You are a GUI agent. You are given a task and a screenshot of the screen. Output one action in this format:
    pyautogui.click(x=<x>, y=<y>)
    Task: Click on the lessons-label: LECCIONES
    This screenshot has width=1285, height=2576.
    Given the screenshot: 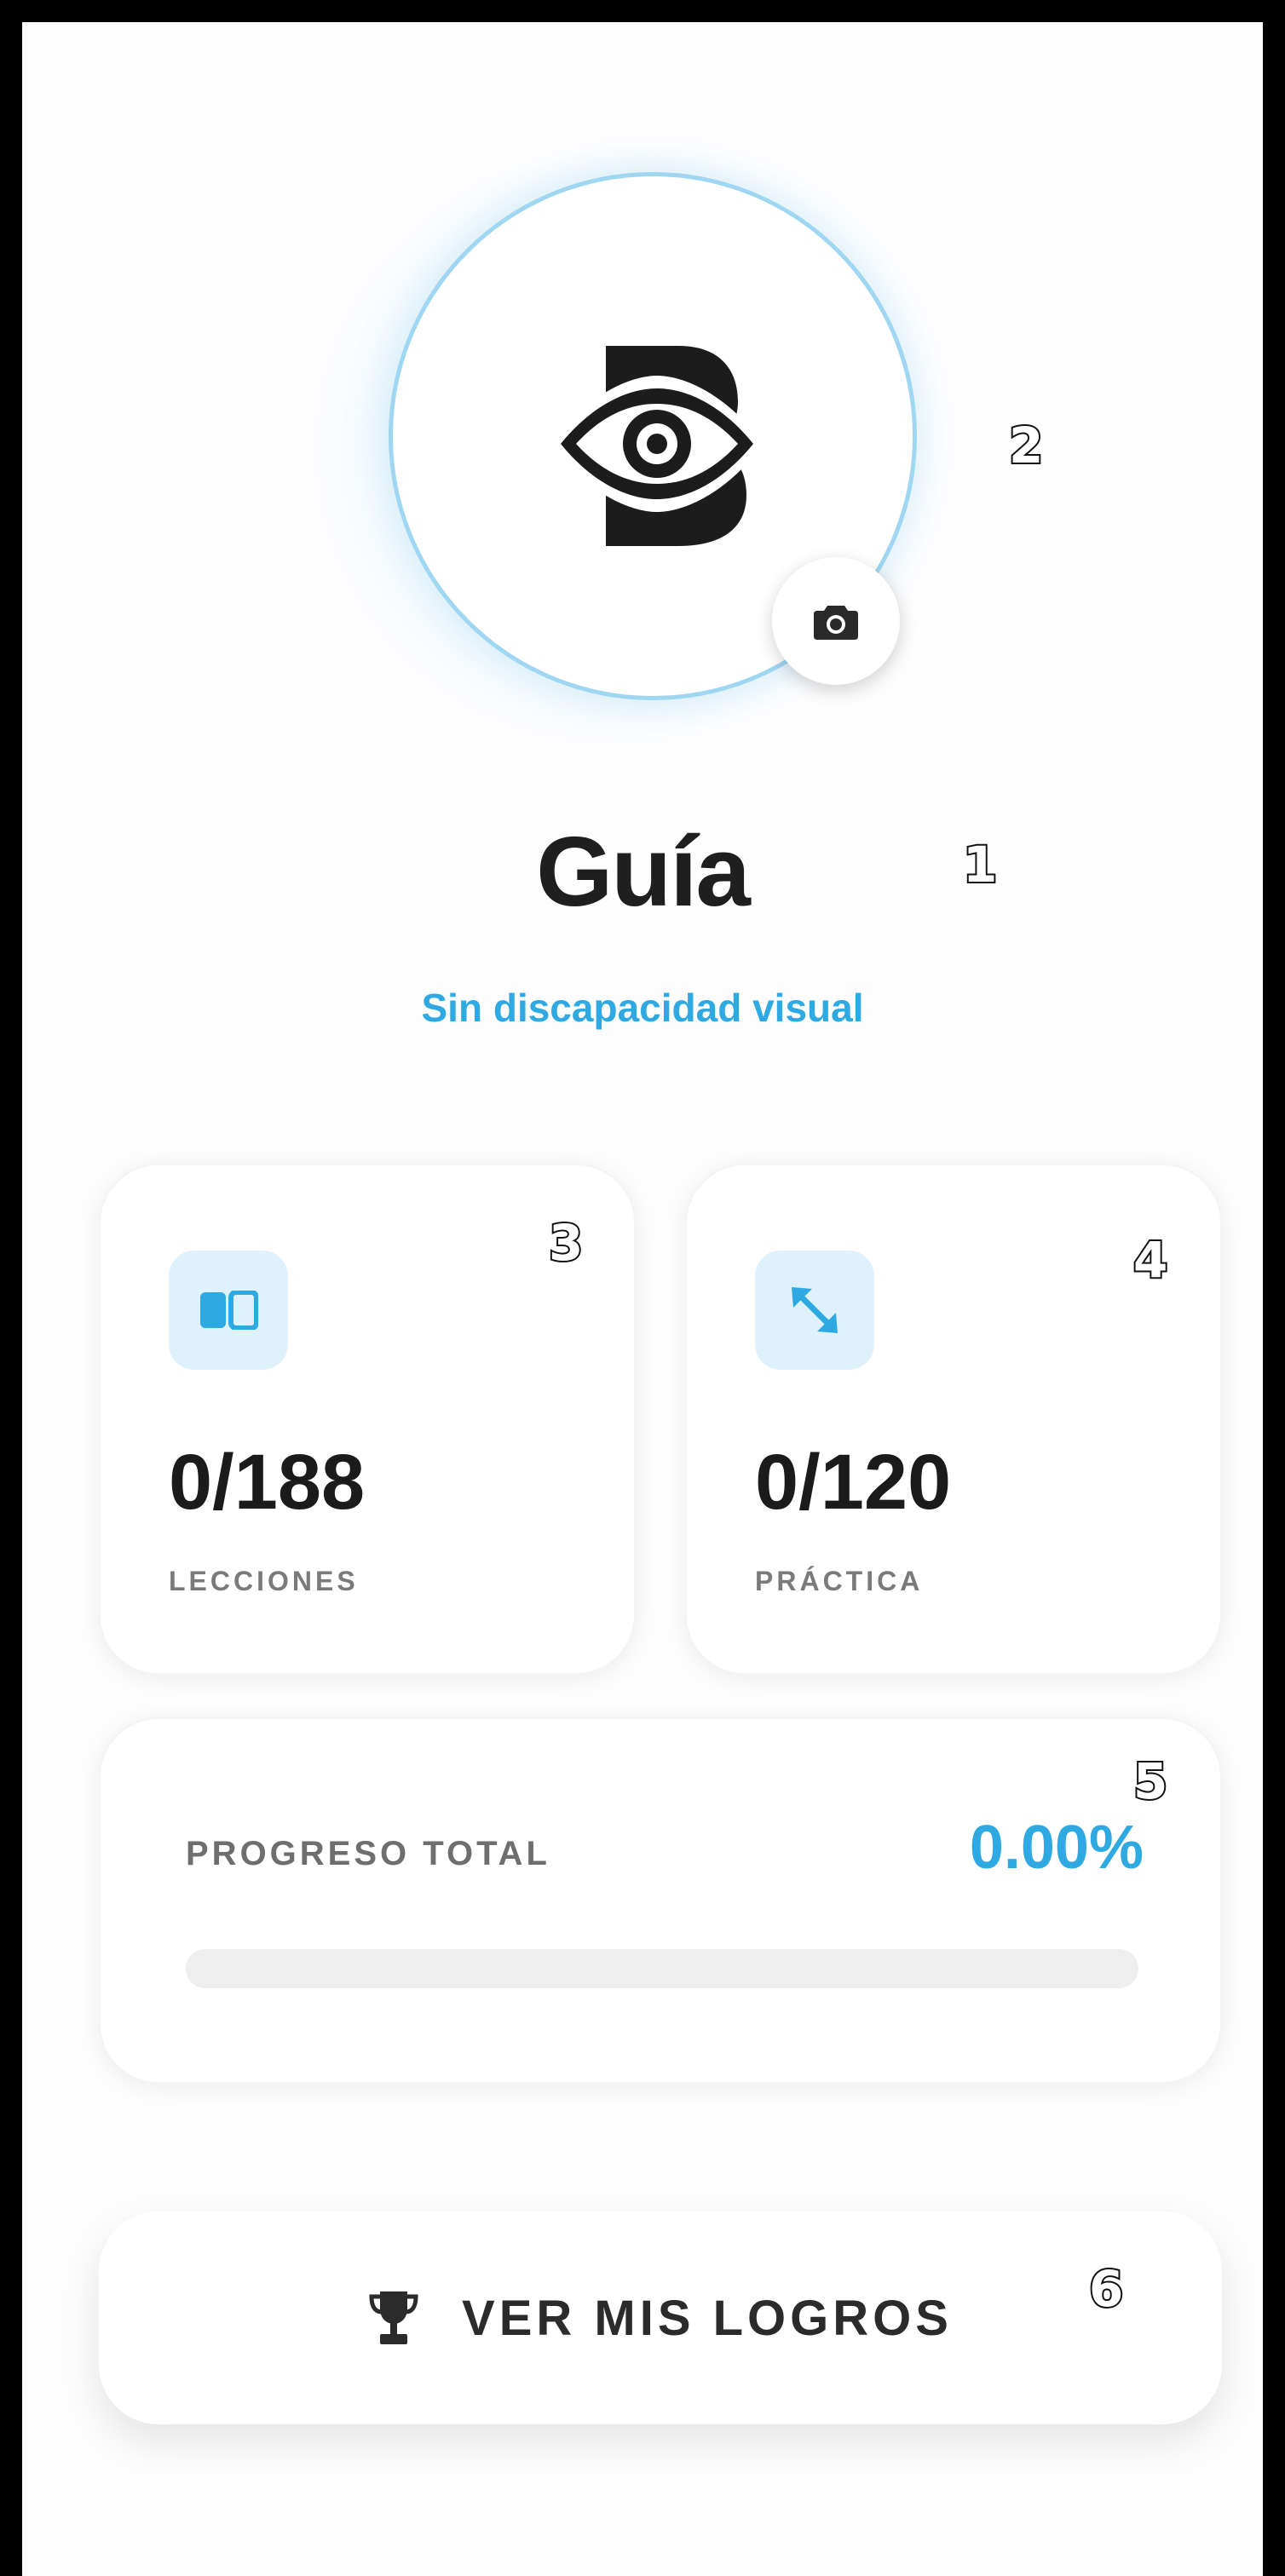 What is the action you would take?
    pyautogui.click(x=264, y=1581)
    